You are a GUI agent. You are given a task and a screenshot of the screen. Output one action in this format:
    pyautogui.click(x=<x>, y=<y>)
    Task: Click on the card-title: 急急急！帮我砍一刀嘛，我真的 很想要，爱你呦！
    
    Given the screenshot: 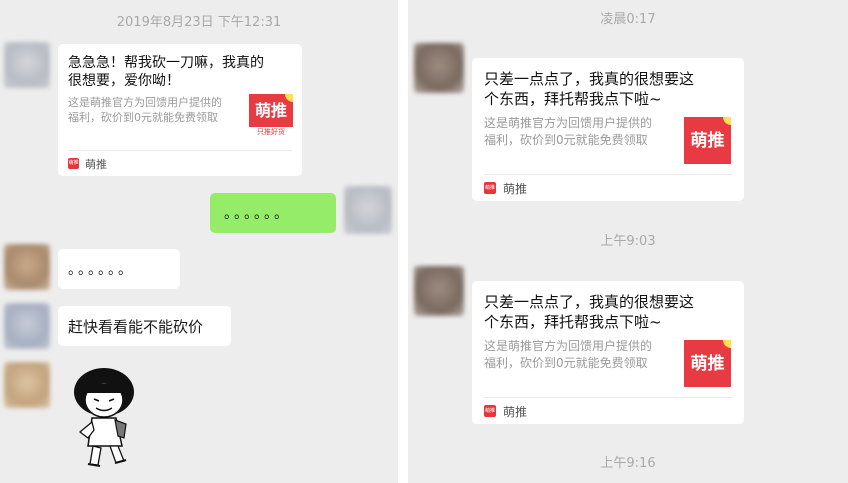 What is the action you would take?
    pyautogui.click(x=166, y=72)
    